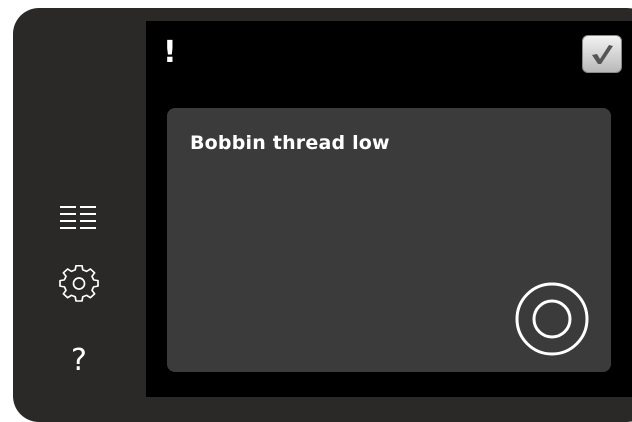 The height and width of the screenshot is (422, 632). I want to click on gear-icon, so click(79, 283).